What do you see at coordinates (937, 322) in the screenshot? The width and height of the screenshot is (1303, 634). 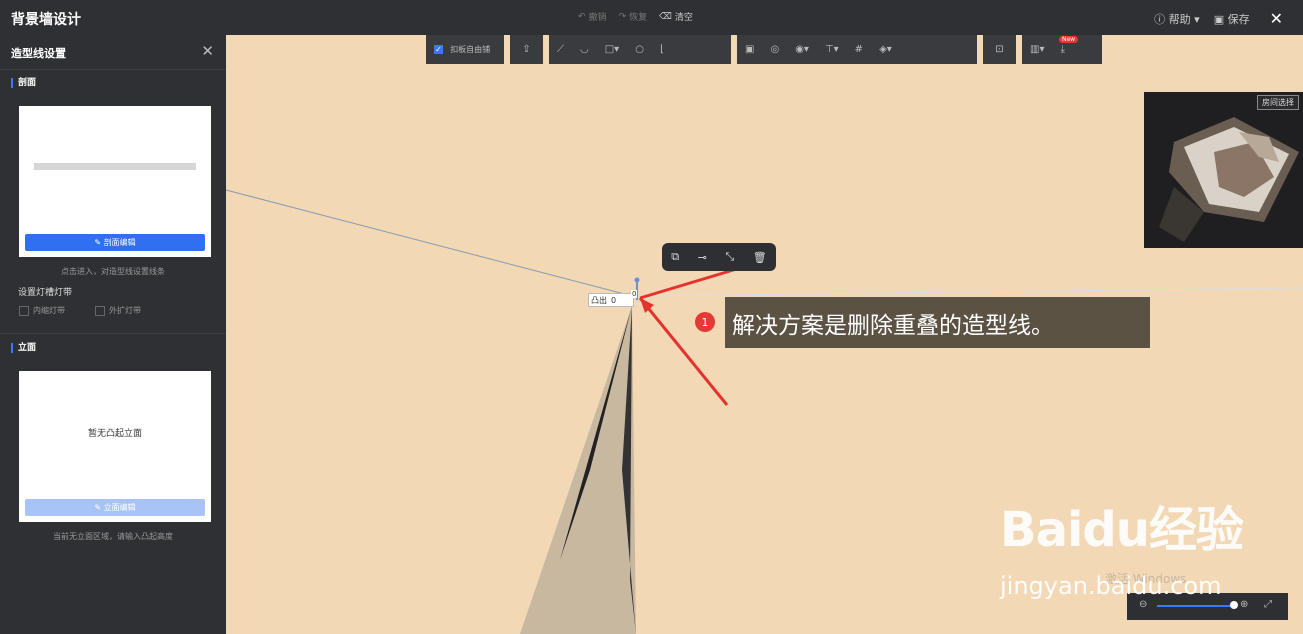 I see `annotation-text: 解决方案是删除重叠的造型线。` at bounding box center [937, 322].